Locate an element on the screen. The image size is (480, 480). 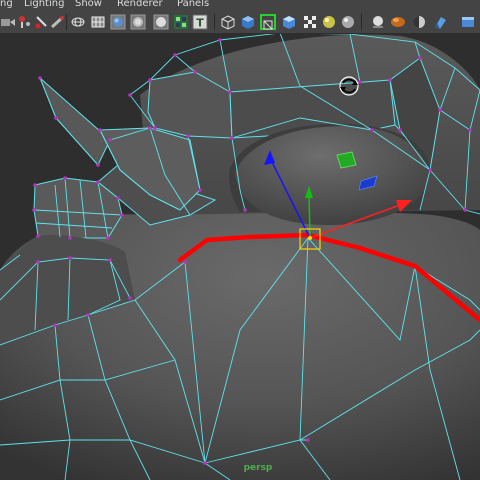
menu-panels: Panels is located at coordinates (193, 4).